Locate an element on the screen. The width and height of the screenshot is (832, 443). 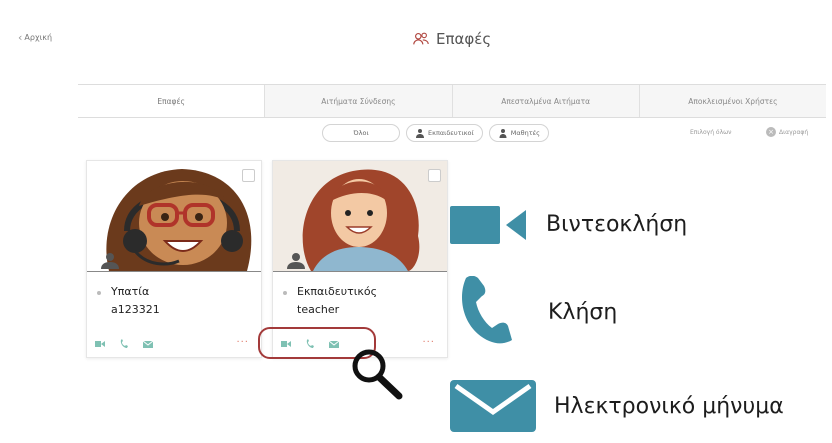
filter-all-button: Όλοι is located at coordinates (361, 133).